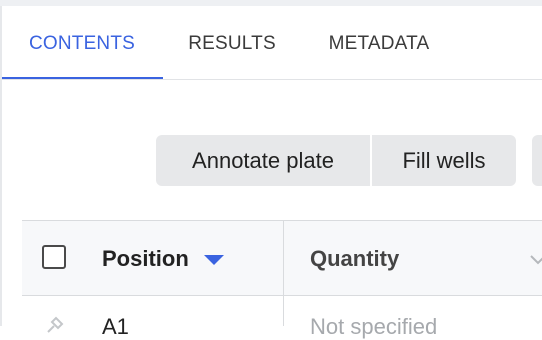  What do you see at coordinates (374, 326) in the screenshot?
I see `cell-quantity: Not specified` at bounding box center [374, 326].